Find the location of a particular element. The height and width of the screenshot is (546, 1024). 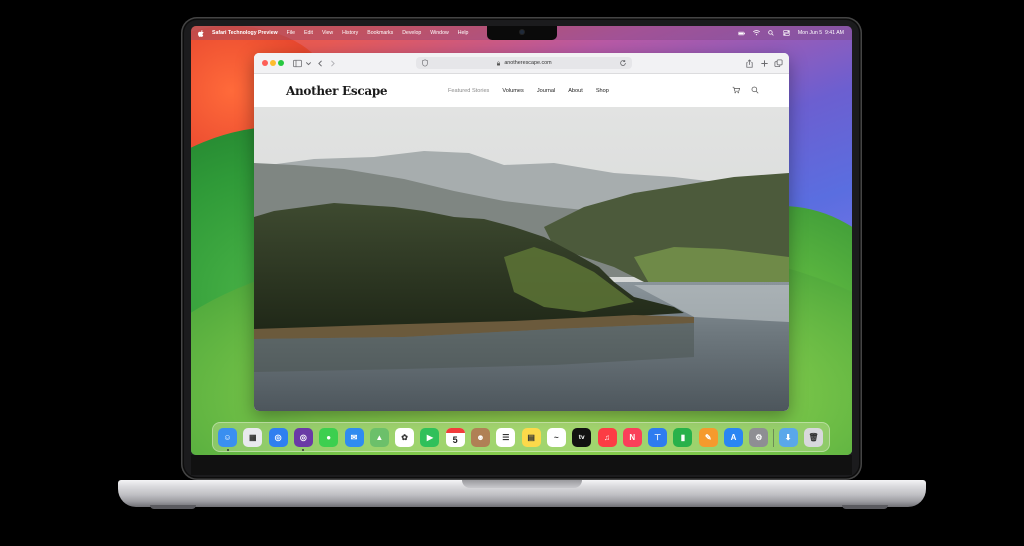

dock-contacts-icon: ☻ is located at coordinates (480, 437).